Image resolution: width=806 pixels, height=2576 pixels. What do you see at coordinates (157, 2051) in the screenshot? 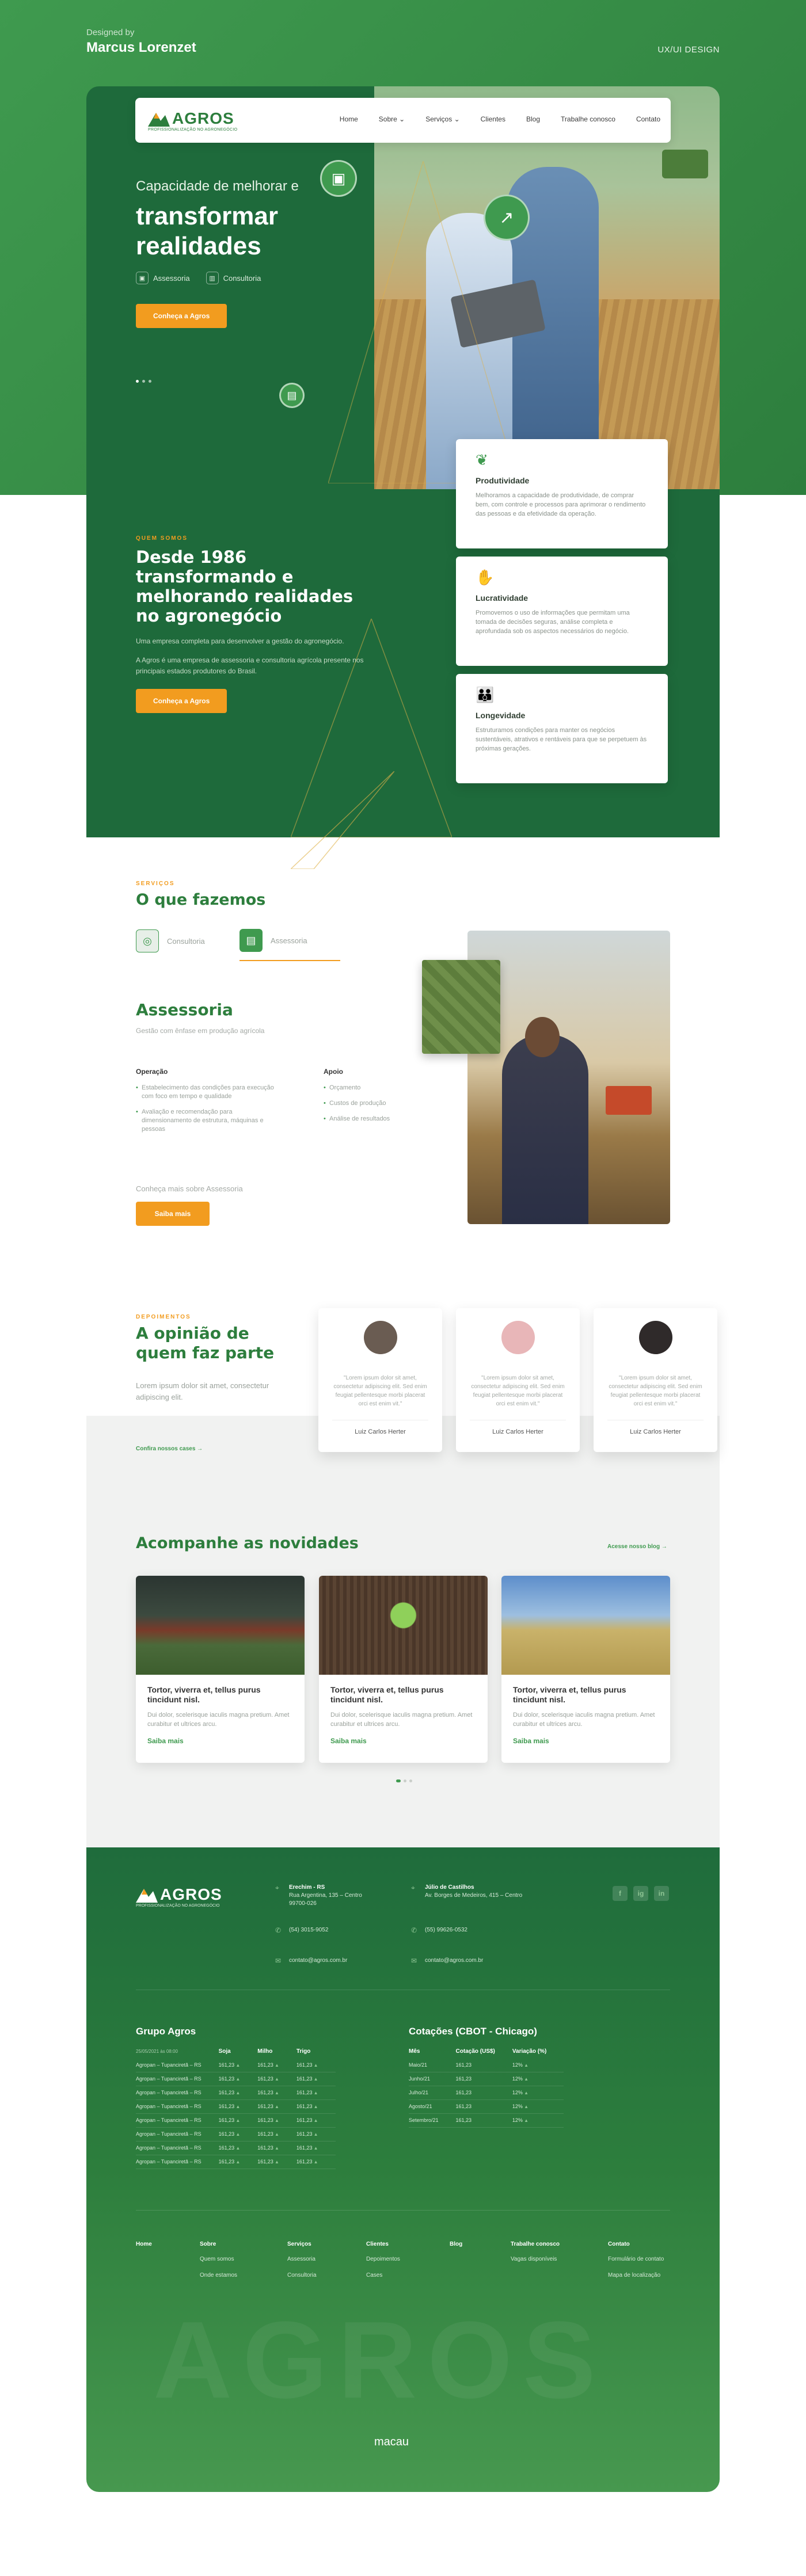
I see `quotes-date: 25/05/2021 às 08:00` at bounding box center [157, 2051].